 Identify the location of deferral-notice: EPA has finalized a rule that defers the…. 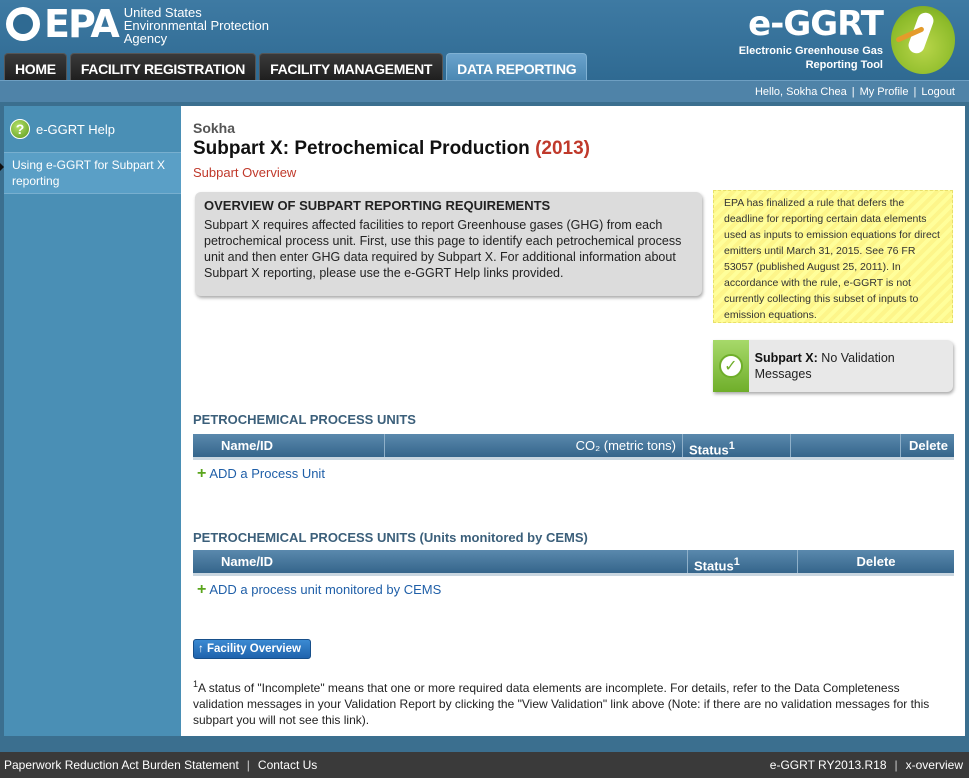
(833, 256).